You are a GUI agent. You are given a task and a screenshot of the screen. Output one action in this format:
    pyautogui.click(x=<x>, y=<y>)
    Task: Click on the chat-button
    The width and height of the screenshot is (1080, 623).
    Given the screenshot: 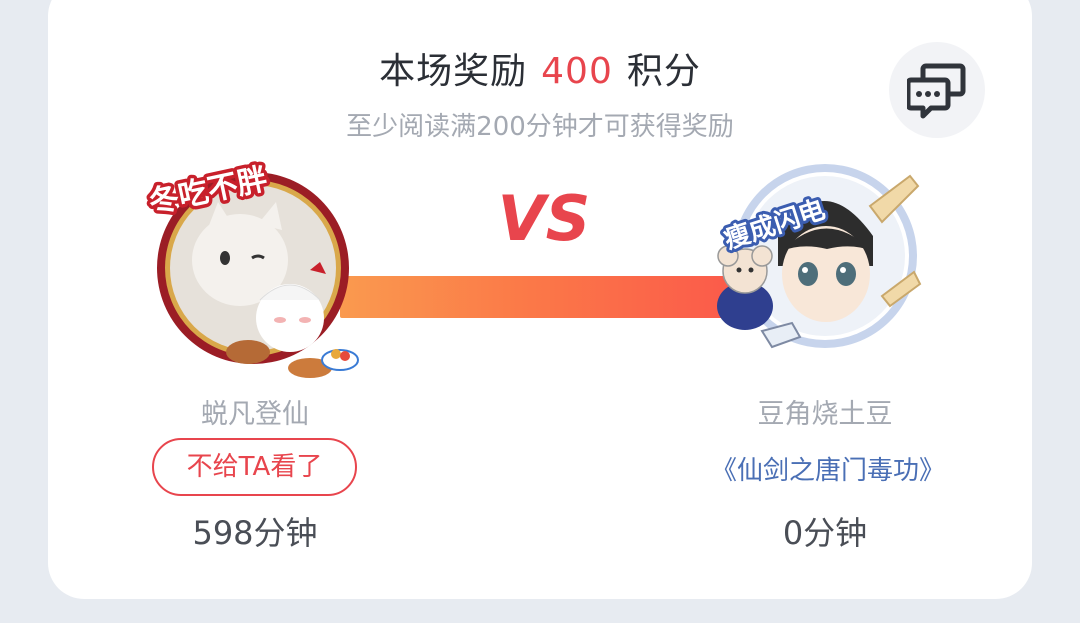 What is the action you would take?
    pyautogui.click(x=937, y=90)
    